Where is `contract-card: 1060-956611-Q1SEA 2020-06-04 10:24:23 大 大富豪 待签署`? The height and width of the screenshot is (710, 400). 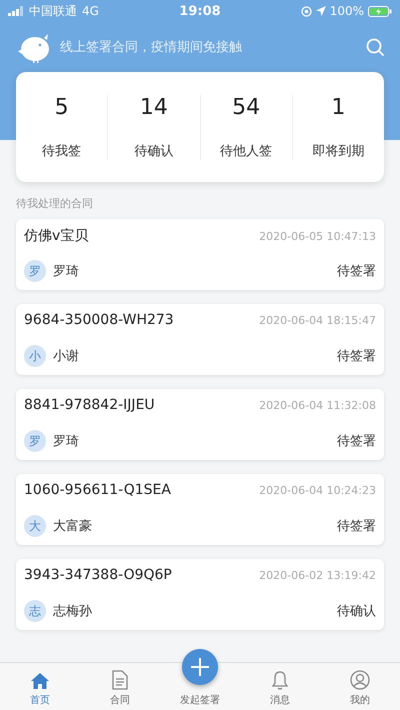 contract-card: 1060-956611-Q1SEA 2020-06-04 10:24:23 大 大富豪 待签署 is located at coordinates (200, 509).